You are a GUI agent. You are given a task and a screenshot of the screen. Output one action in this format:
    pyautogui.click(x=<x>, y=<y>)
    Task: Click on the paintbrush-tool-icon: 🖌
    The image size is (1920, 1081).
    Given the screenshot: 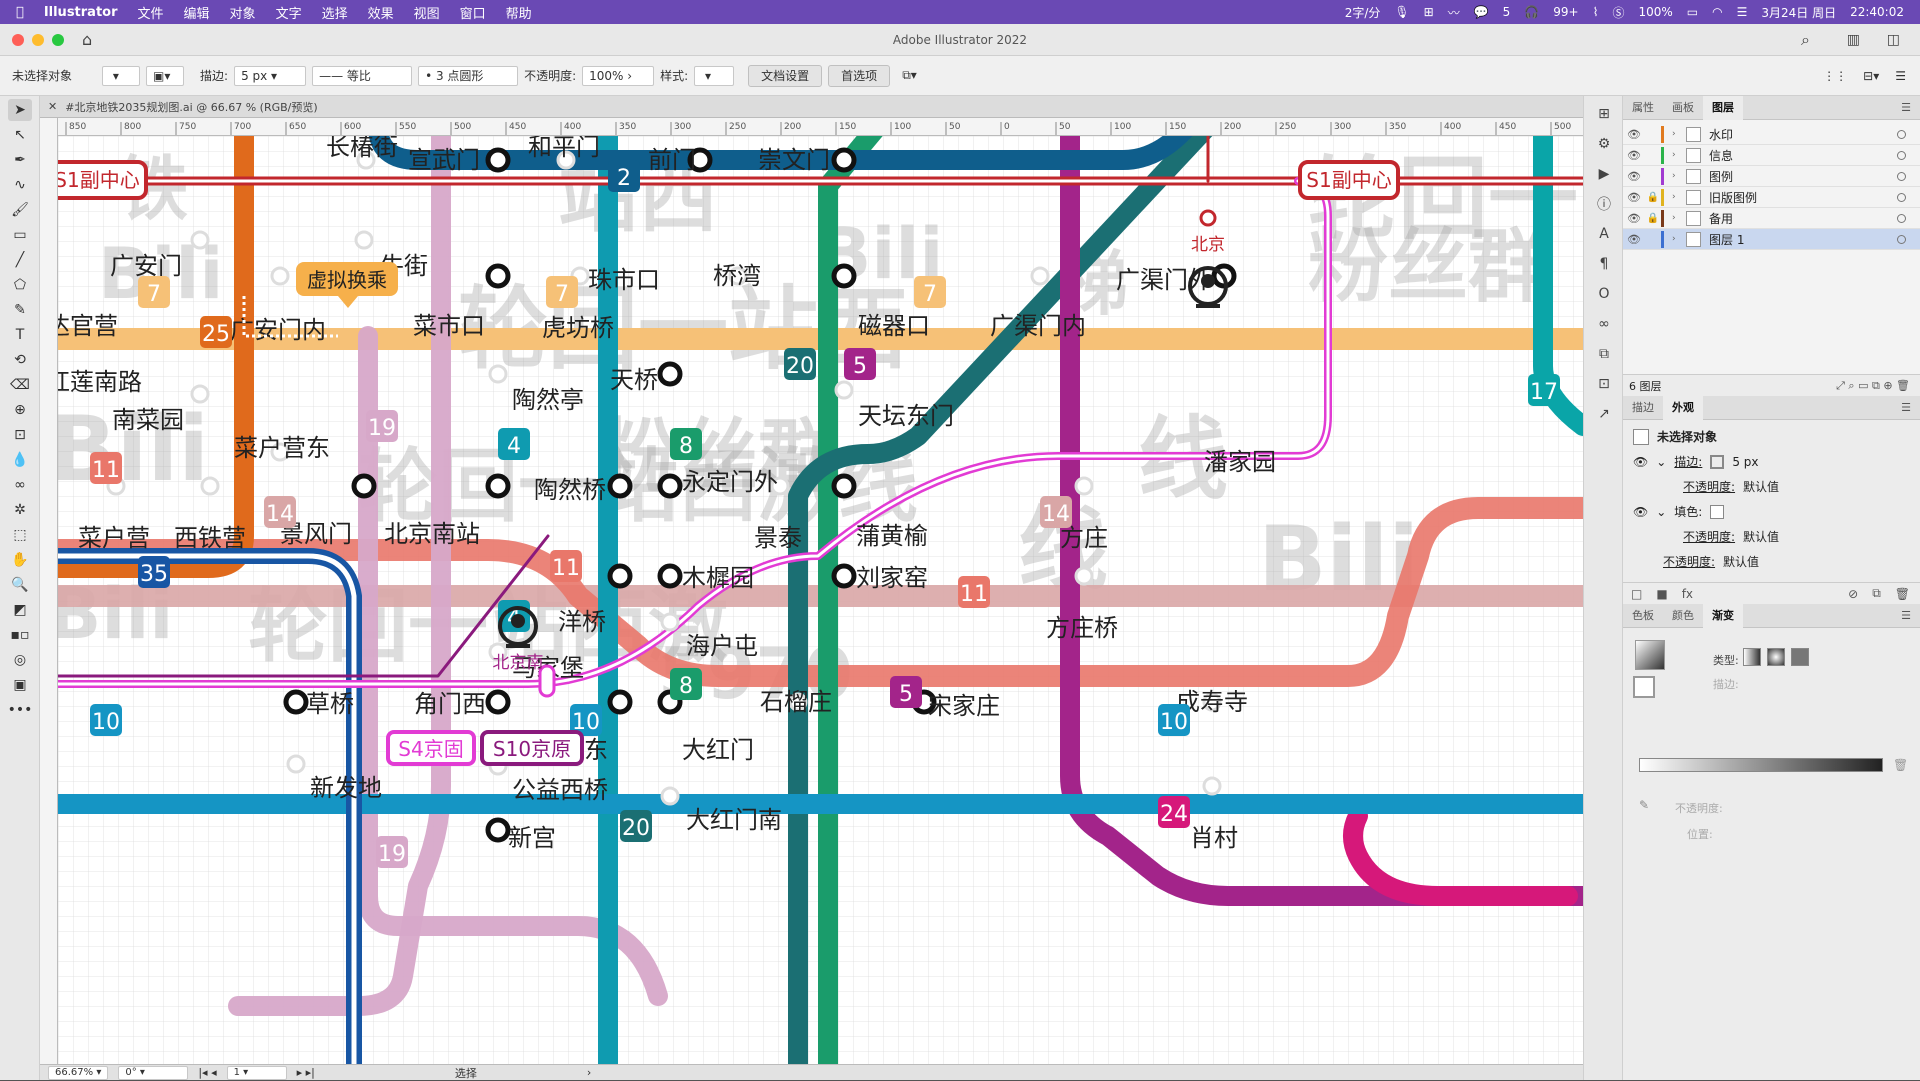 What is the action you would take?
    pyautogui.click(x=20, y=210)
    